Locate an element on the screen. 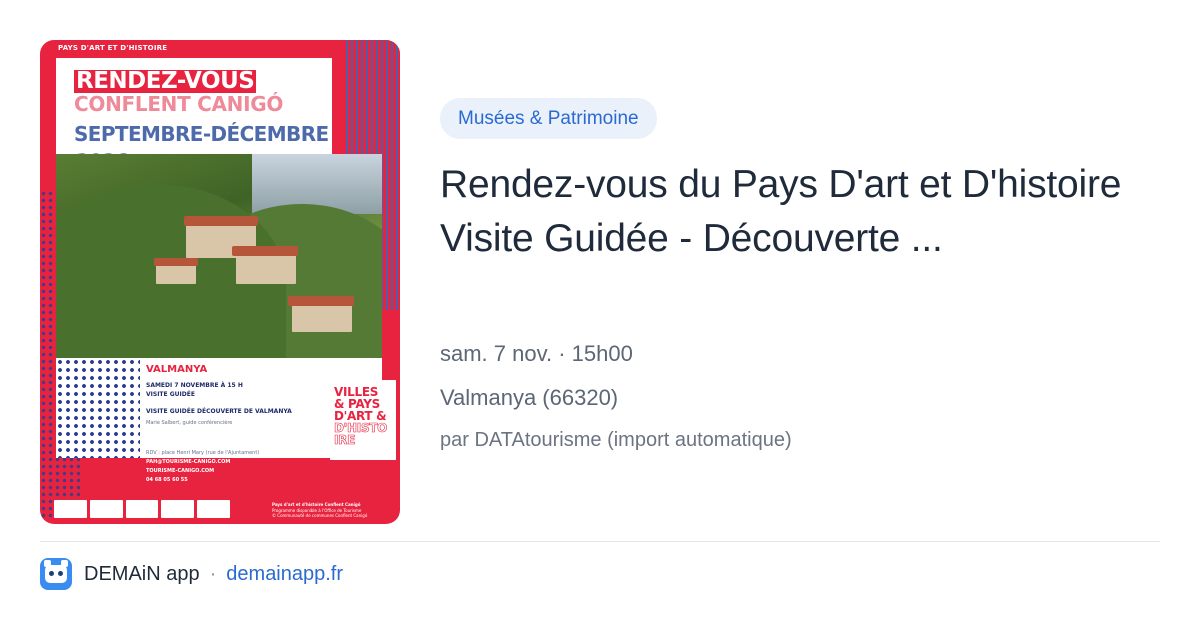  event-date: sam. 7 nov. · 15h00 is located at coordinates (536, 353).